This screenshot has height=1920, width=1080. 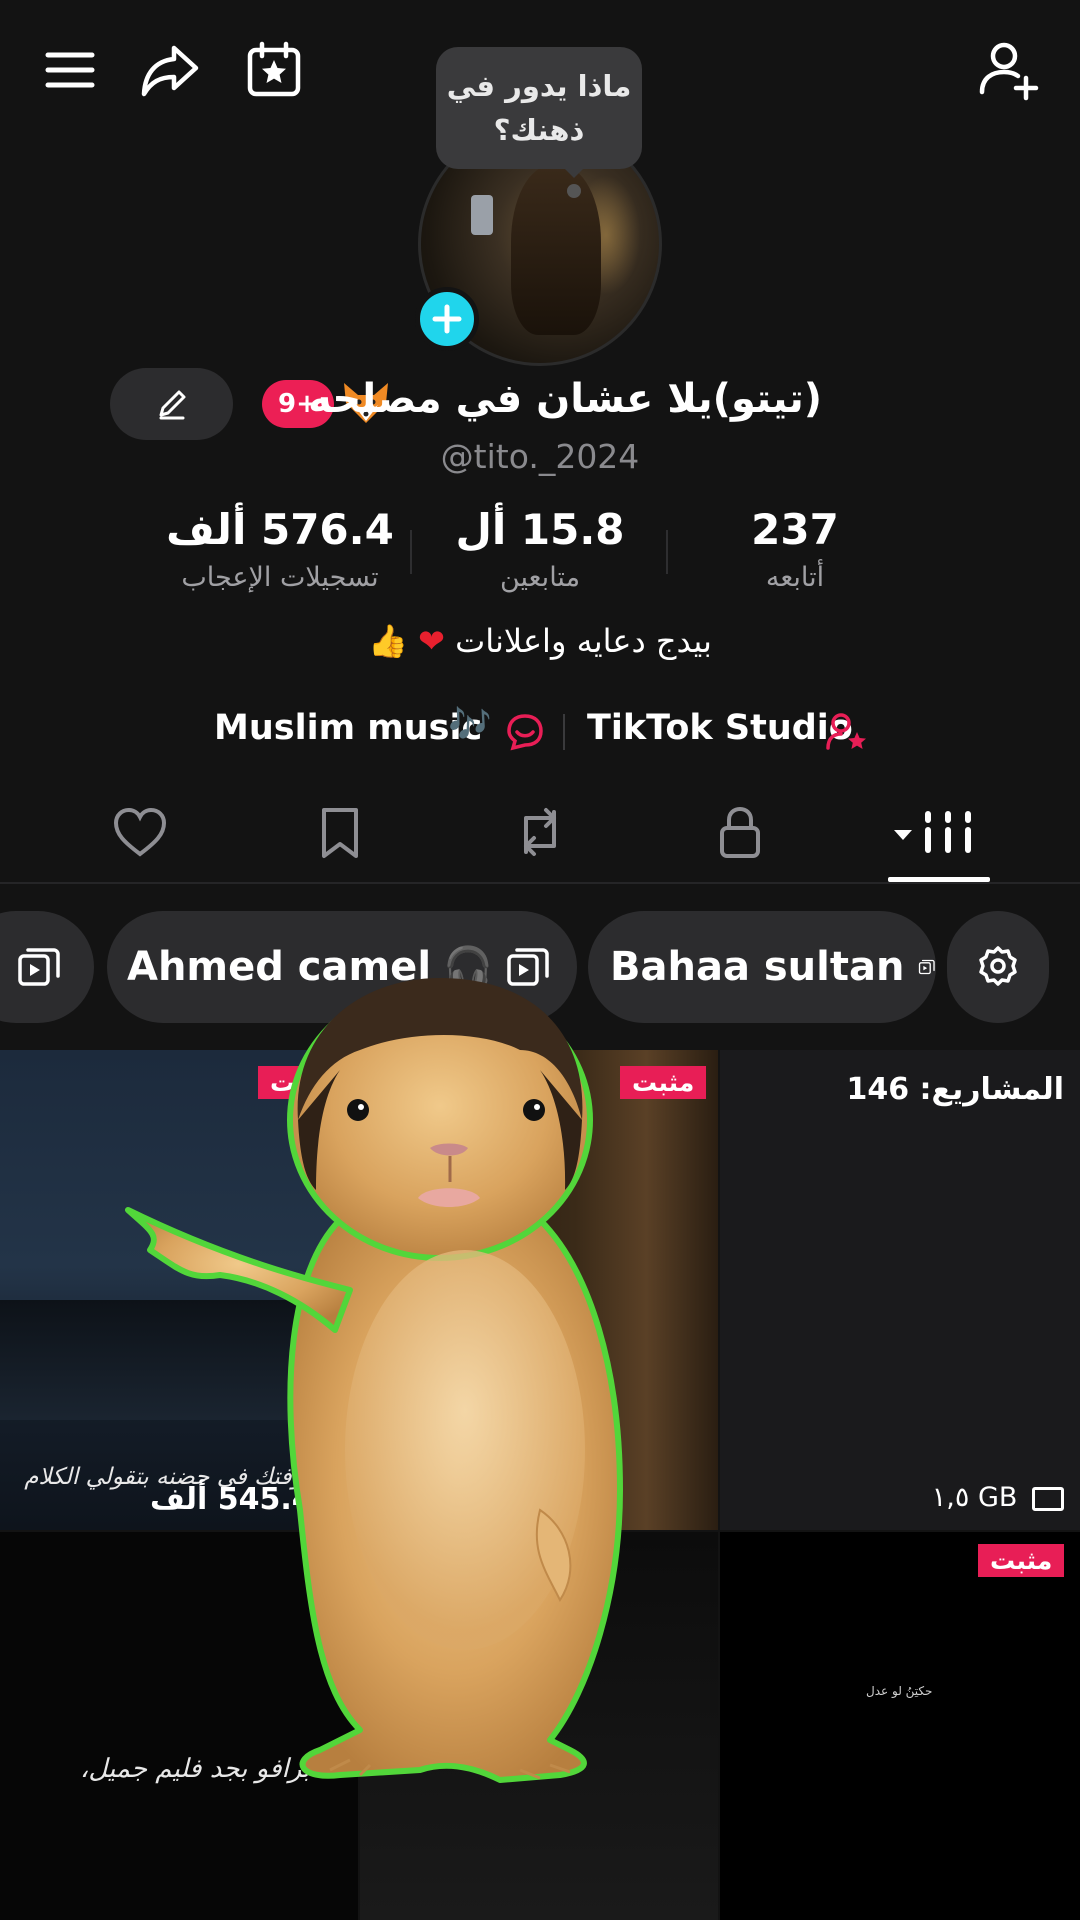 What do you see at coordinates (900, 1726) in the screenshot?
I see `video-thumbnail: مثبت حكتِنُ لو عدل` at bounding box center [900, 1726].